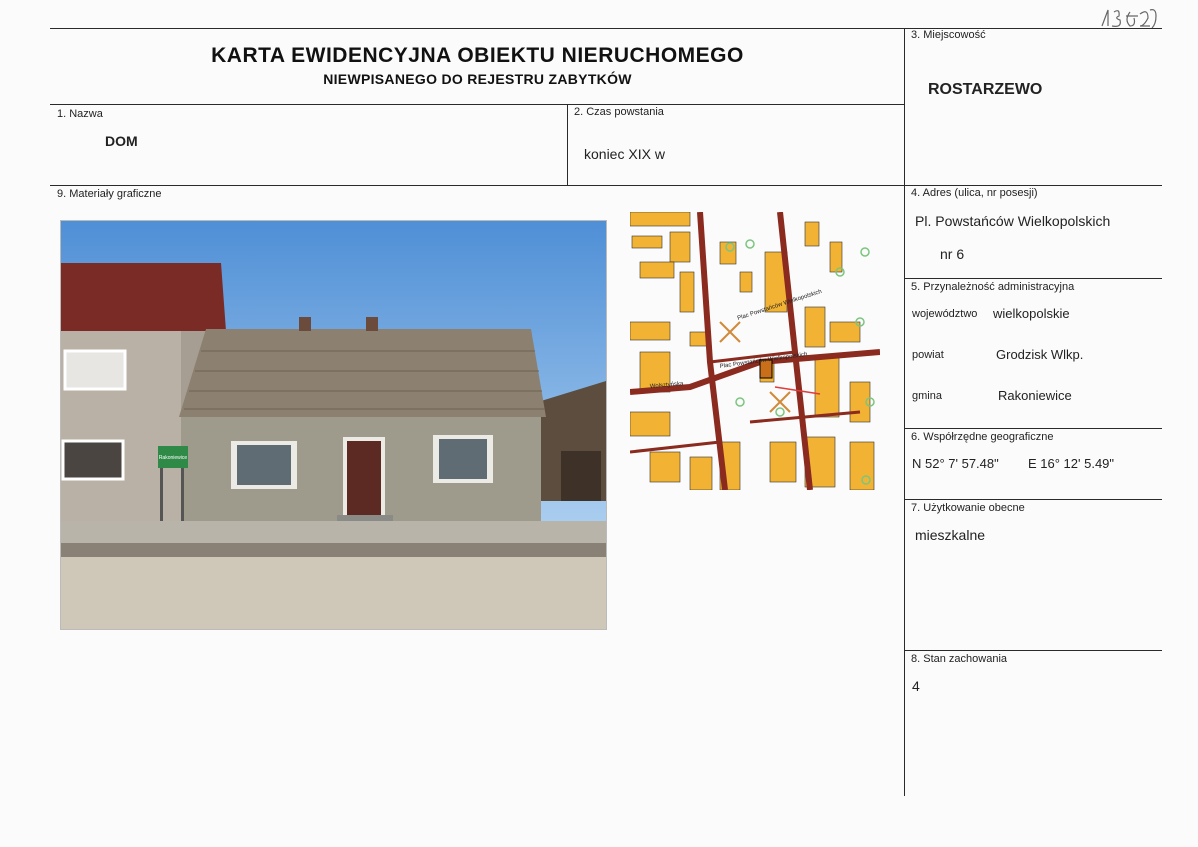  Describe the element at coordinates (477, 104) in the screenshot. I see `header-divider` at that location.